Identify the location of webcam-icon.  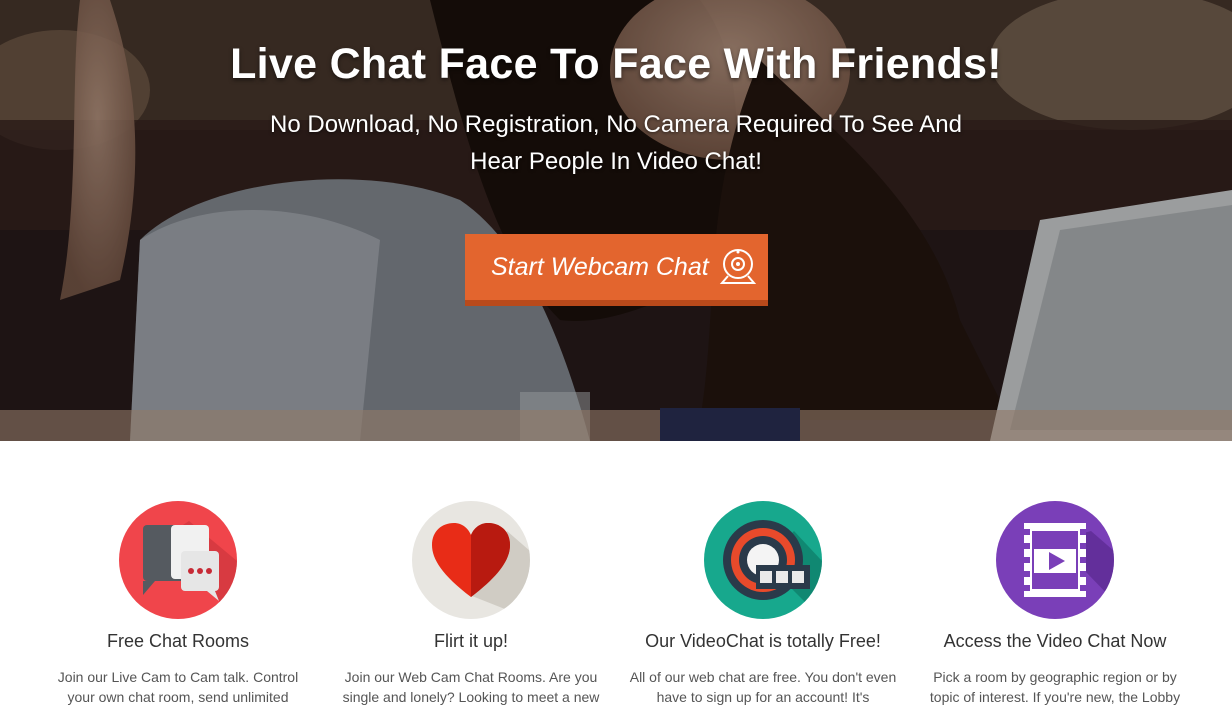
(738, 266).